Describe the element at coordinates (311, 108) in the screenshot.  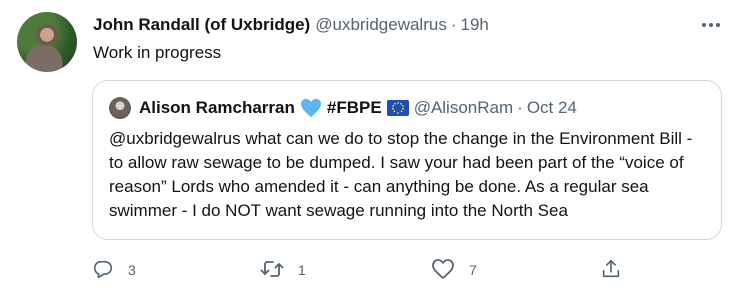
I see `blue-heart-emoji` at that location.